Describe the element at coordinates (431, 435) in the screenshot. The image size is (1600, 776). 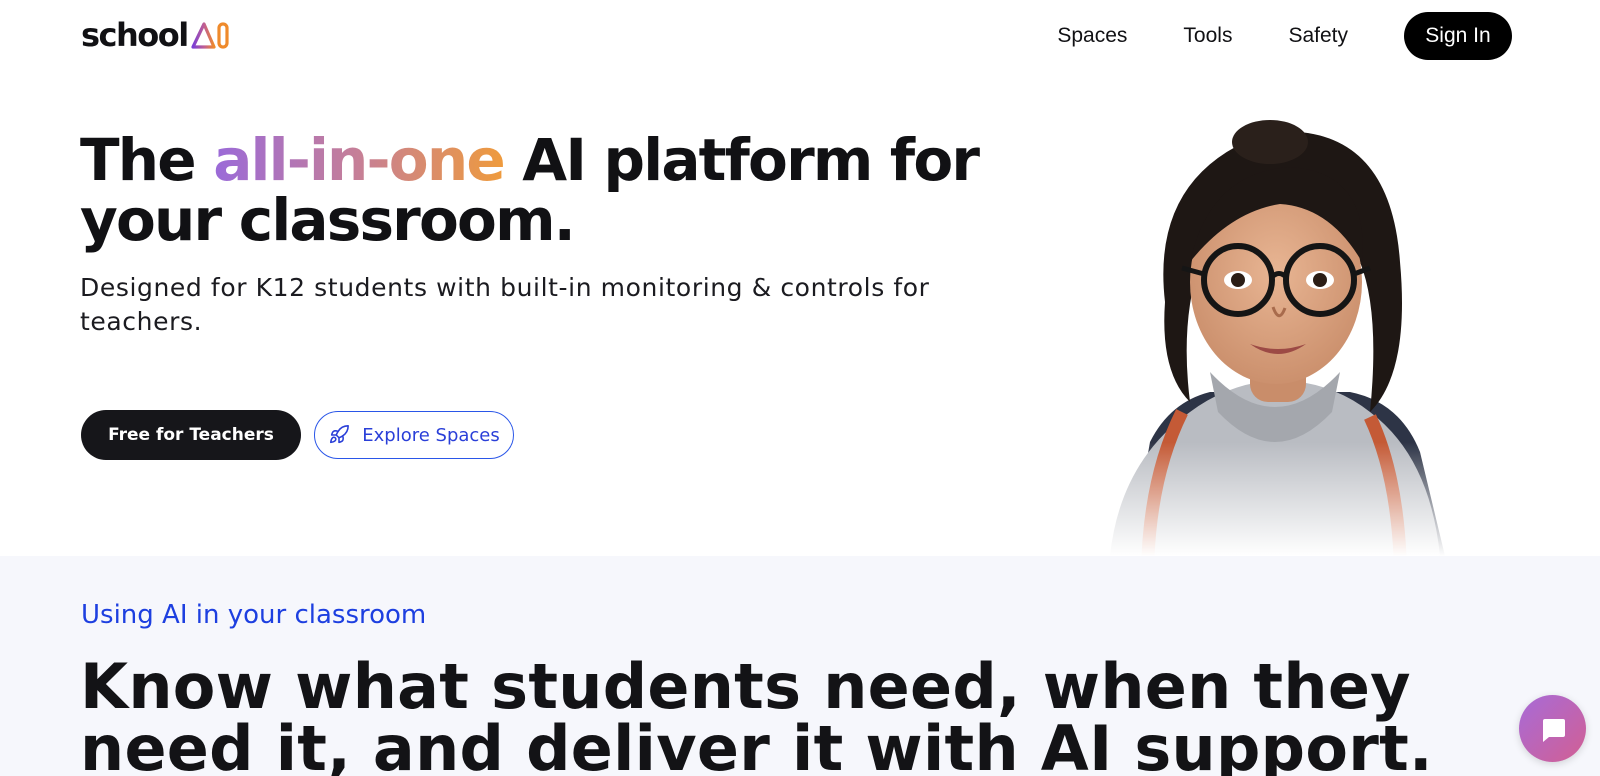
I see `explore-spaces-label: Explore Spaces` at that location.